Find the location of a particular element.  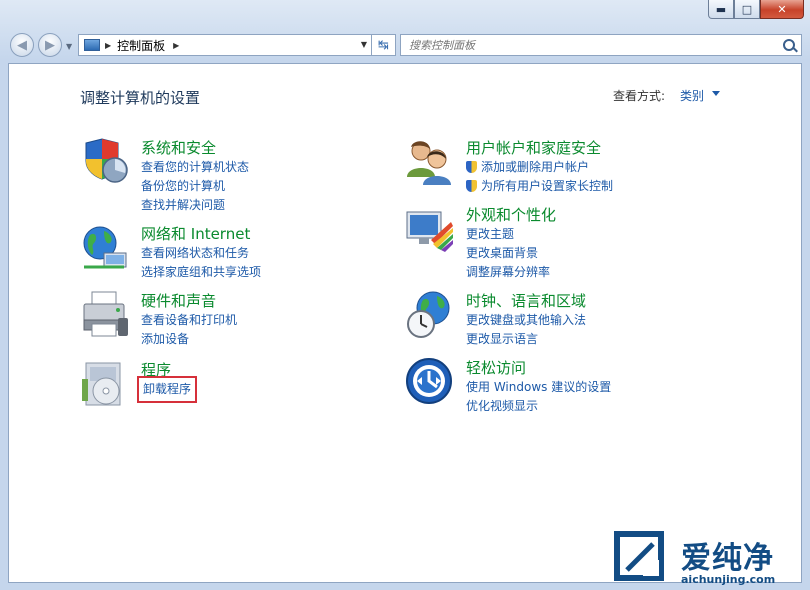

link-windows-recommended-settings: 使用 Windows 建议的设置 is located at coordinates (538, 387).